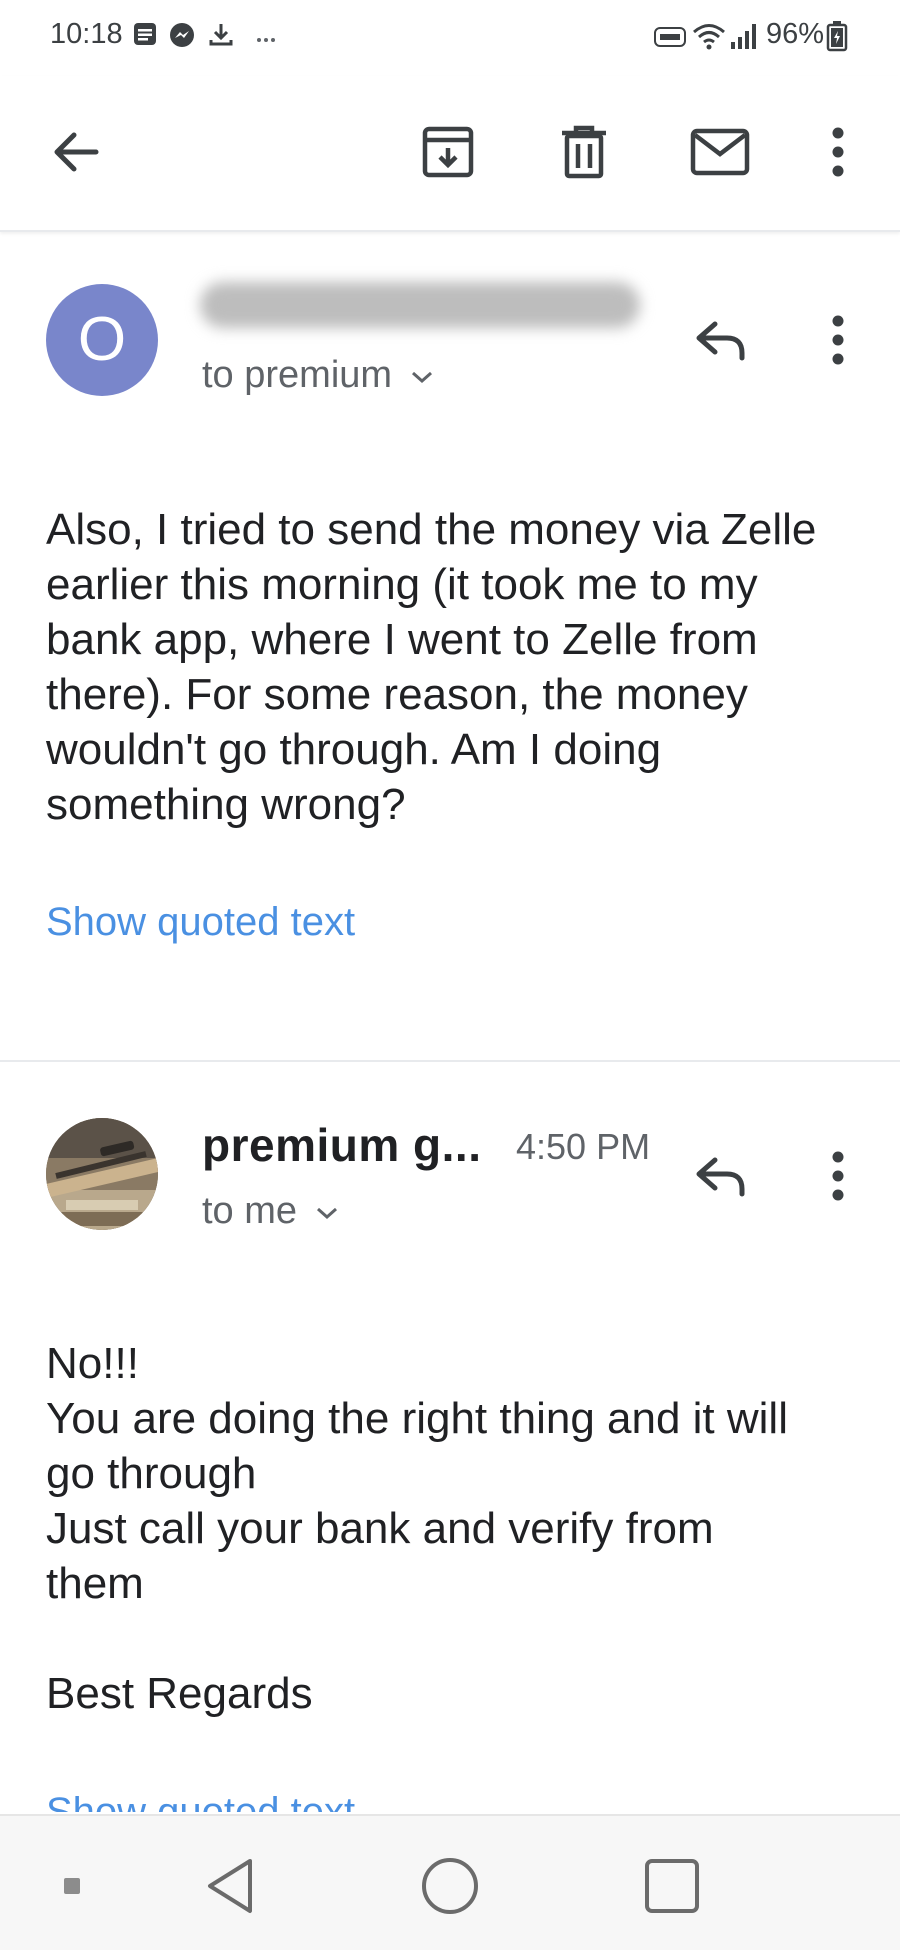 This screenshot has width=900, height=1950. What do you see at coordinates (221, 36) in the screenshot?
I see `download-icon` at bounding box center [221, 36].